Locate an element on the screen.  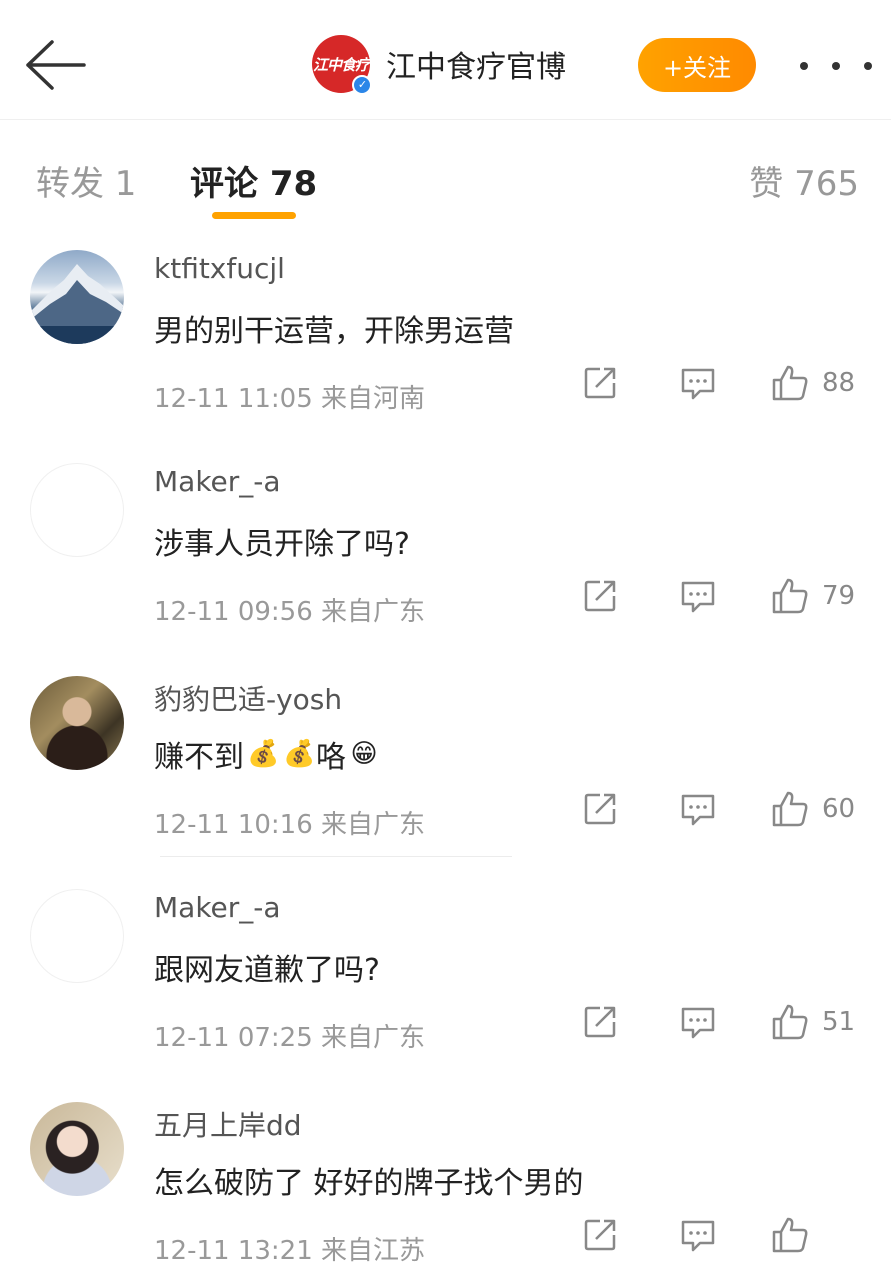
mountain-avatar-image is located at coordinates (77, 304).